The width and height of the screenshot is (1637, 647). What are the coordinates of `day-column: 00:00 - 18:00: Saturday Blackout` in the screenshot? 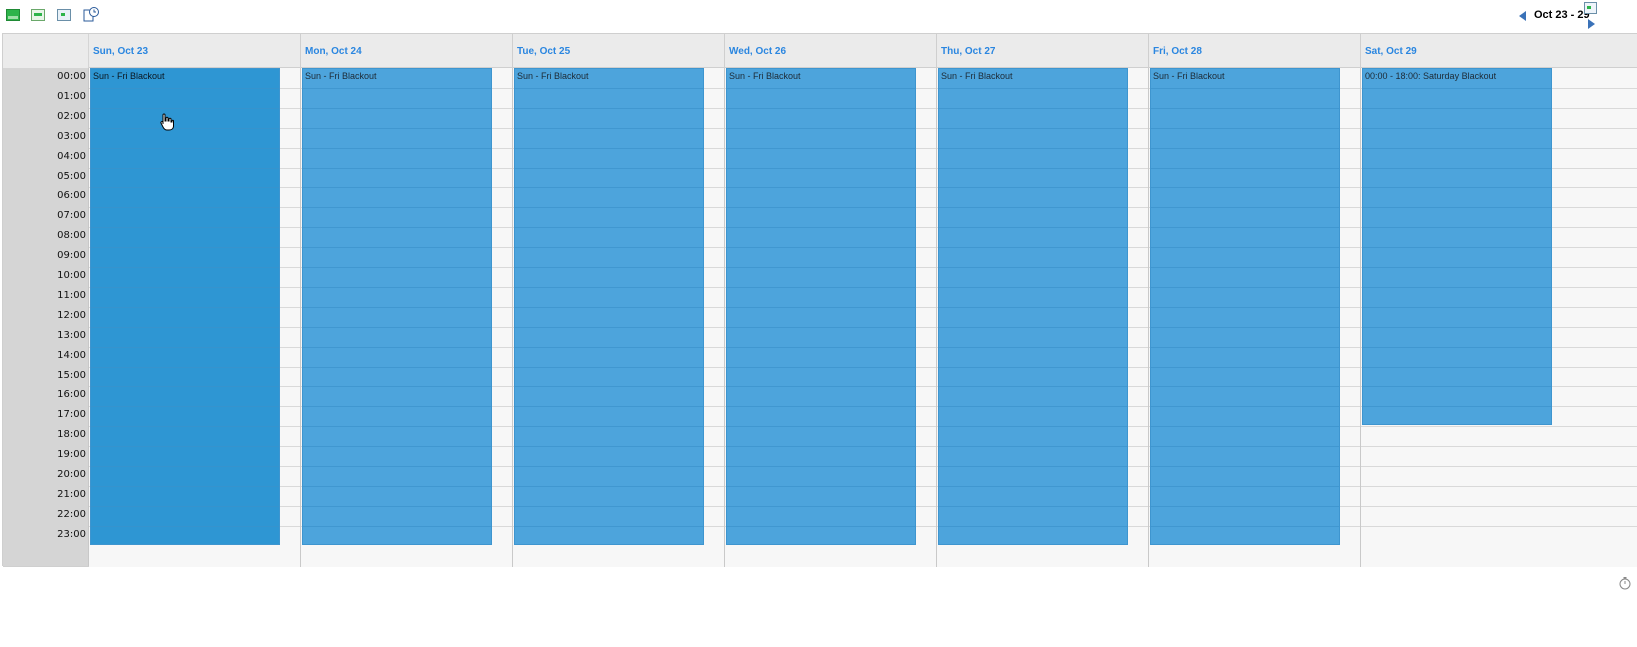 It's located at (1499, 317).